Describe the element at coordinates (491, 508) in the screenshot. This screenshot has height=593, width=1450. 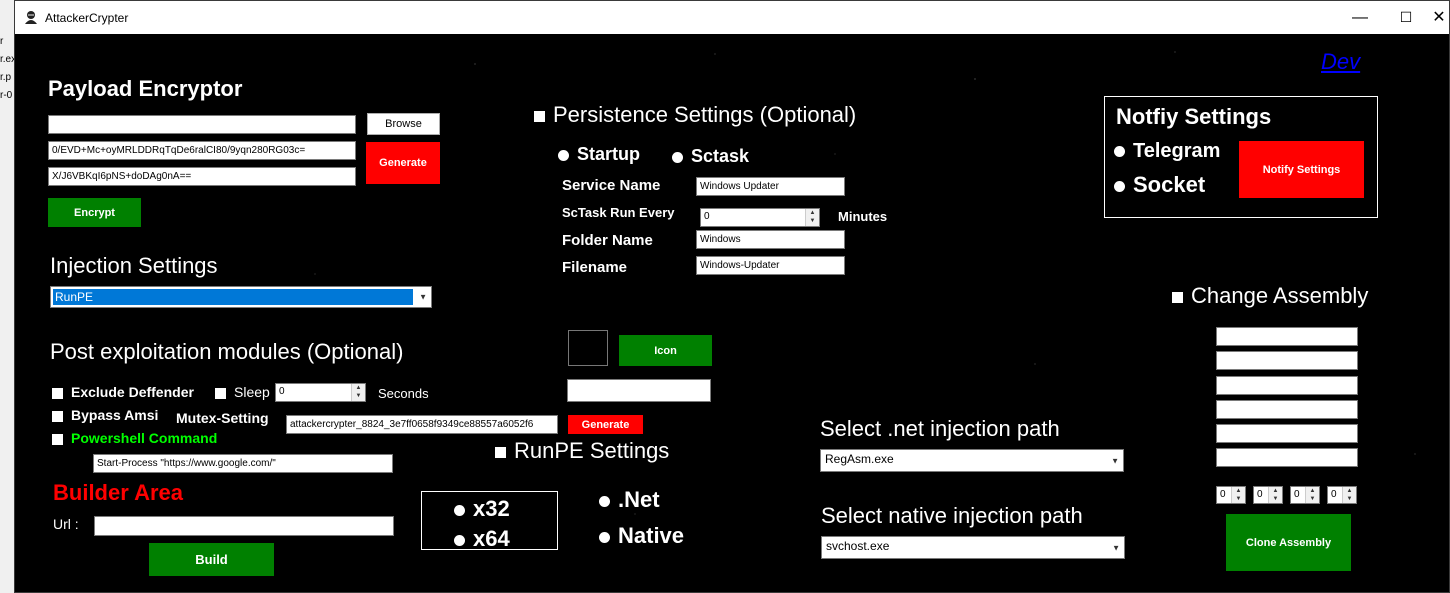
I see `x32-label: x32` at that location.